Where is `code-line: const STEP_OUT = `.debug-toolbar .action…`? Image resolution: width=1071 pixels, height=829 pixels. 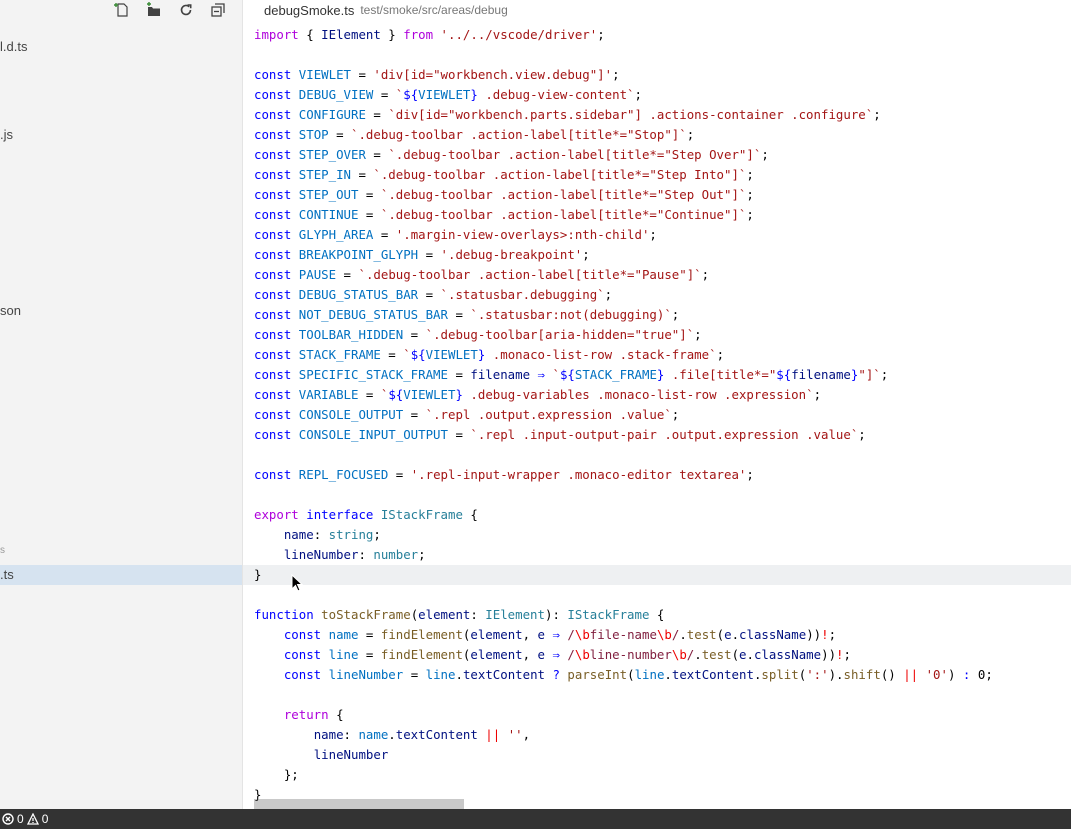
code-line: const STEP_OUT = `.debug-toolbar .action… is located at coordinates (504, 194).